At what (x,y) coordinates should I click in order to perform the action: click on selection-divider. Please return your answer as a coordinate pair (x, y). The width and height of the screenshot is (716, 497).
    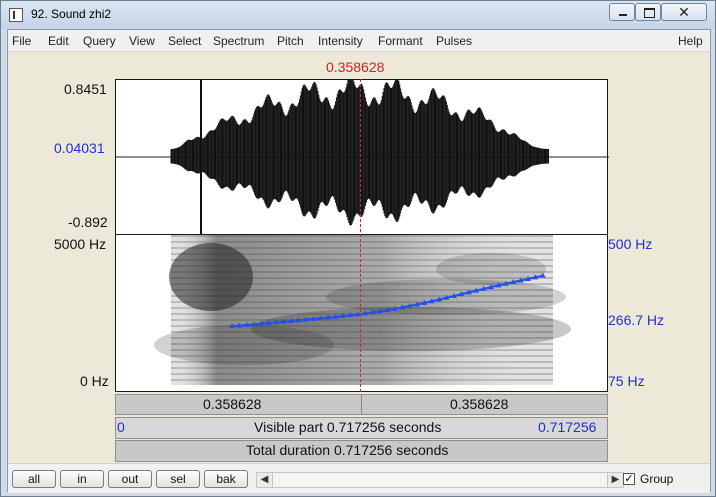
    Looking at the image, I should click on (361, 405).